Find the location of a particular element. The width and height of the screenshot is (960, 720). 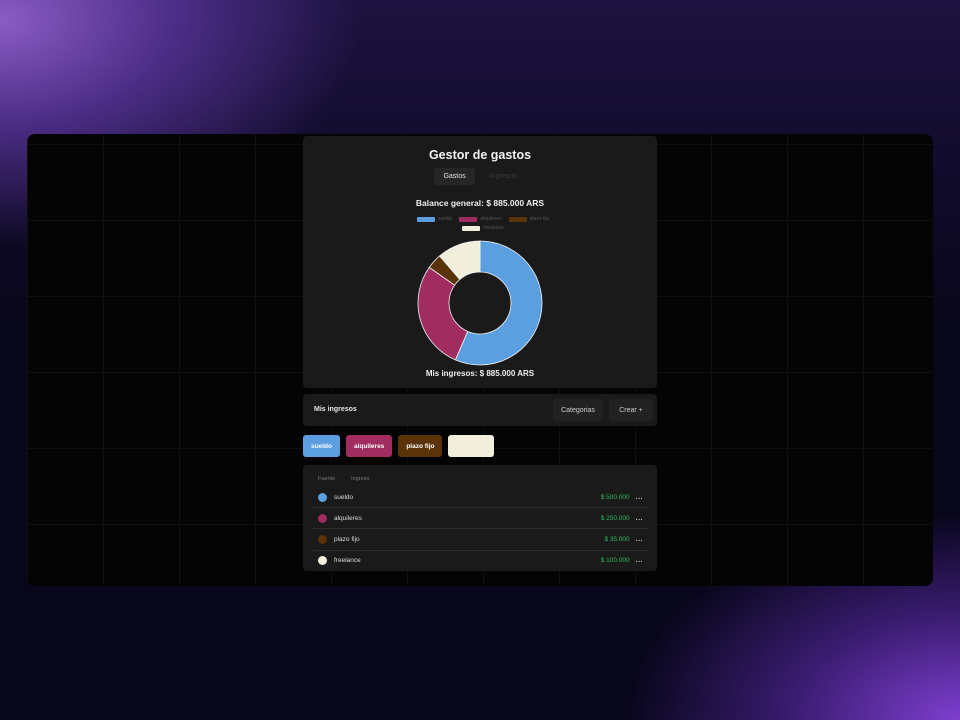

table-header: Fuente Ingreso is located at coordinates (343, 479).